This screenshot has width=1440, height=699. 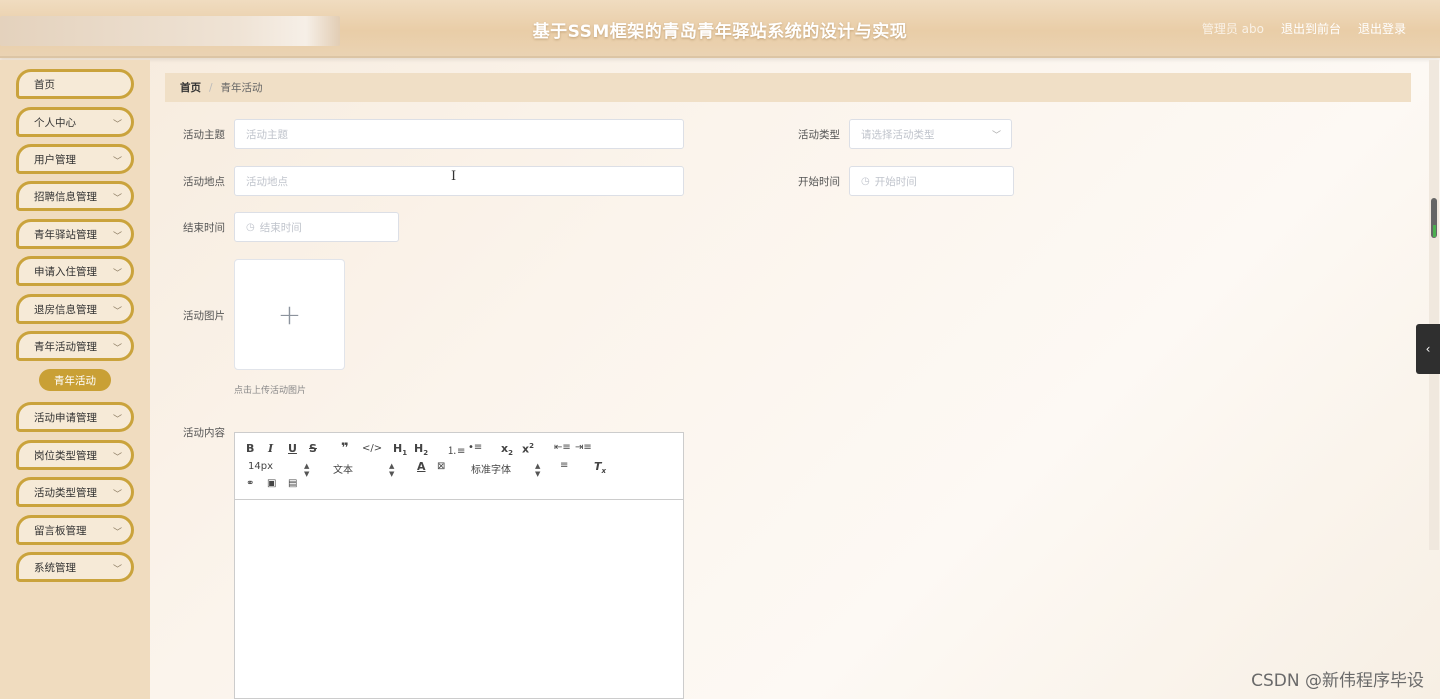 I want to click on sidebar-item-label: 活动申请管理, so click(x=65, y=417).